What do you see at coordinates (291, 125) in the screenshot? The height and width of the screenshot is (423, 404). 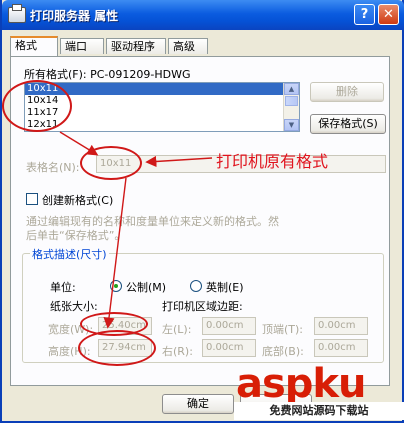 I see `scroll-down-arrow-icon: ▼` at bounding box center [291, 125].